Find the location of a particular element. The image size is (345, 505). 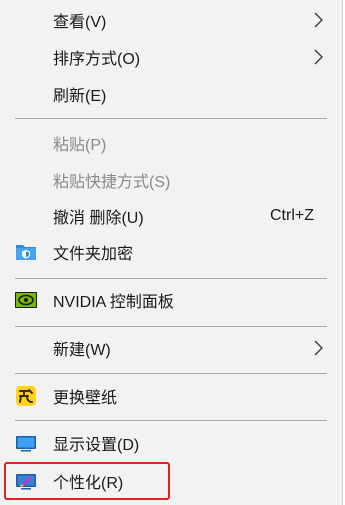

menu-item-label: 显示设置(D) is located at coordinates (96, 445).